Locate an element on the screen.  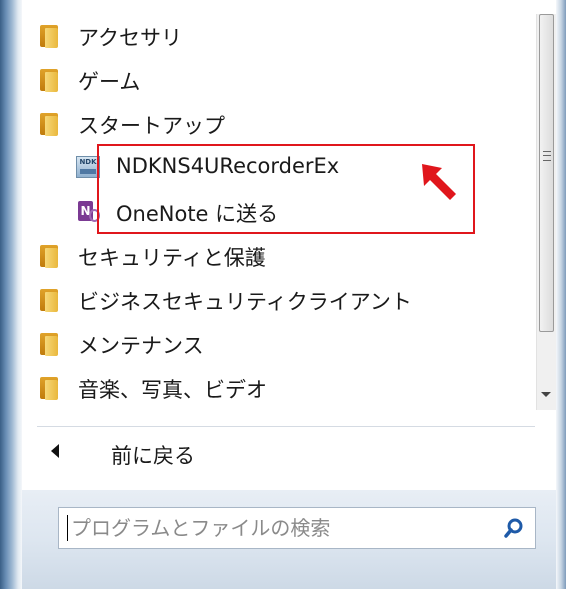
grip-icon is located at coordinates (547, 156).